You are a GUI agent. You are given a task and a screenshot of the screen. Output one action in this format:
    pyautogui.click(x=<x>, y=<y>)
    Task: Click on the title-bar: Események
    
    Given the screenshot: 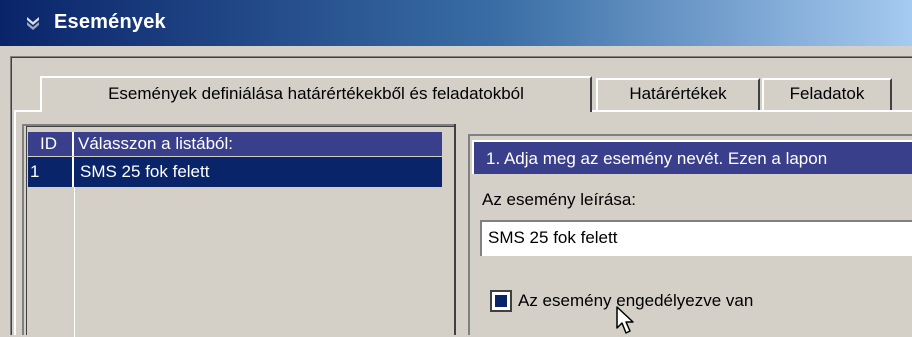 What is the action you would take?
    pyautogui.click(x=456, y=23)
    